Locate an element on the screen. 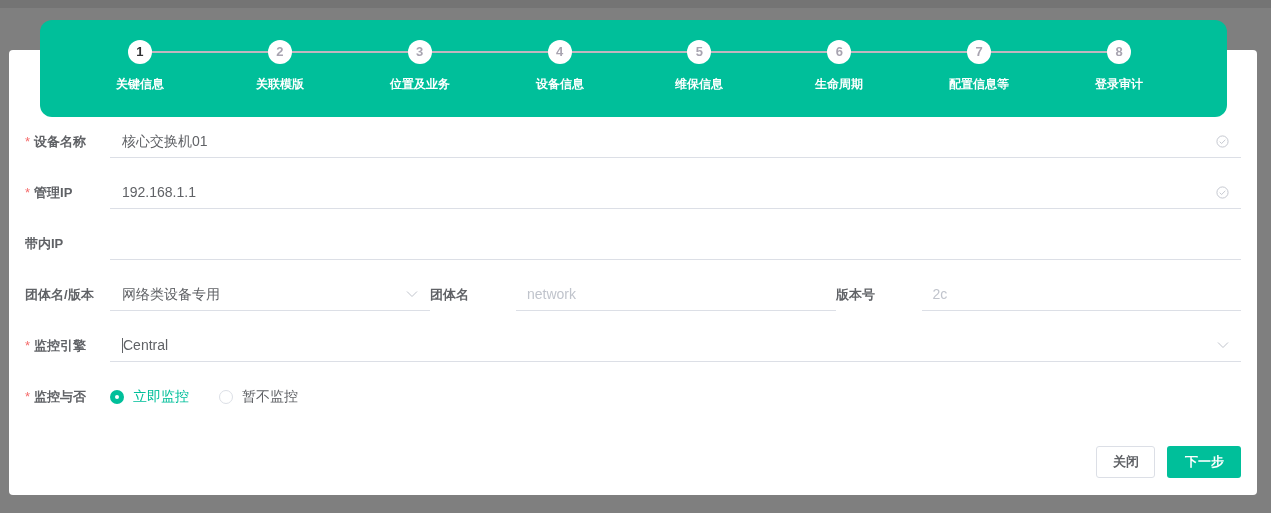 This screenshot has width=1271, height=513. field-label: 监控引擎 is located at coordinates (60, 345).